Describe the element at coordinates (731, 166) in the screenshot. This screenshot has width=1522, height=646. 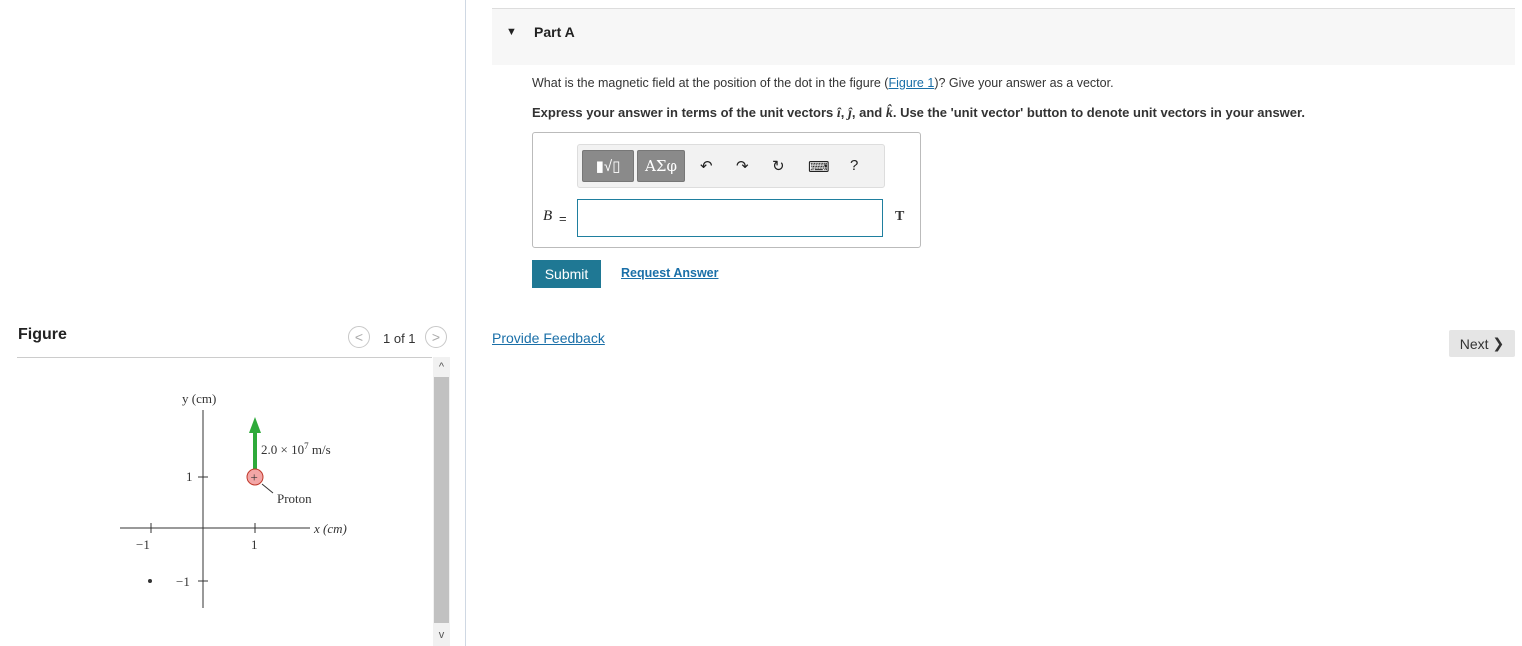
I see `math-toolbar: ▮√▯ ΑΣφ ↶ ↷ ↻ ⌨ ?` at that location.